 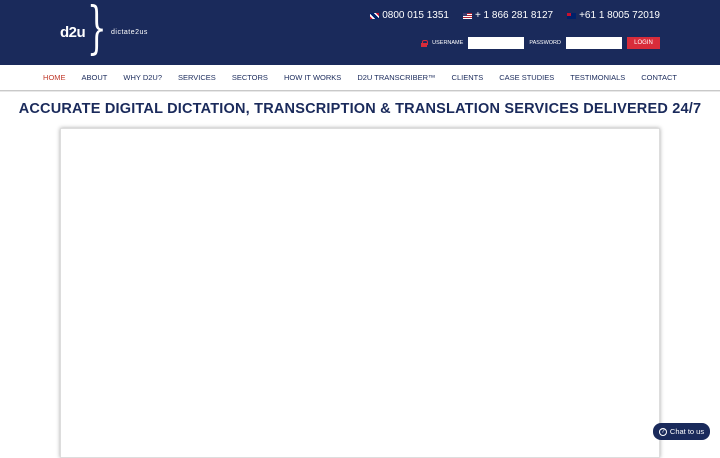 What do you see at coordinates (97, 30) in the screenshot?
I see `logo-brace: }` at bounding box center [97, 30].